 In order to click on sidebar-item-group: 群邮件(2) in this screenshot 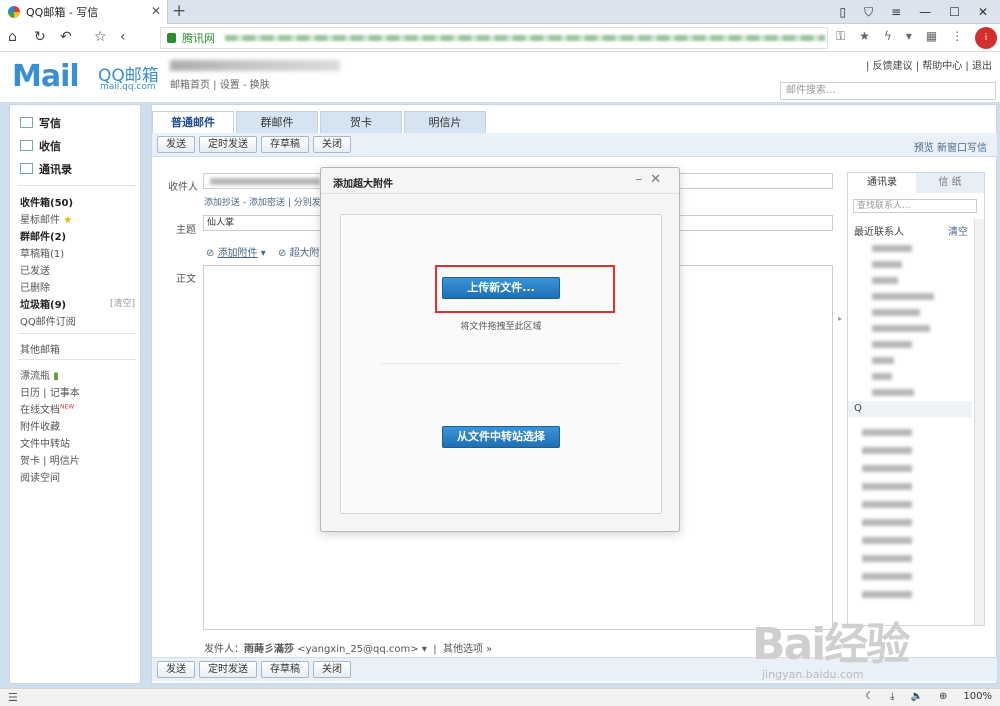, I will do `click(43, 235)`.